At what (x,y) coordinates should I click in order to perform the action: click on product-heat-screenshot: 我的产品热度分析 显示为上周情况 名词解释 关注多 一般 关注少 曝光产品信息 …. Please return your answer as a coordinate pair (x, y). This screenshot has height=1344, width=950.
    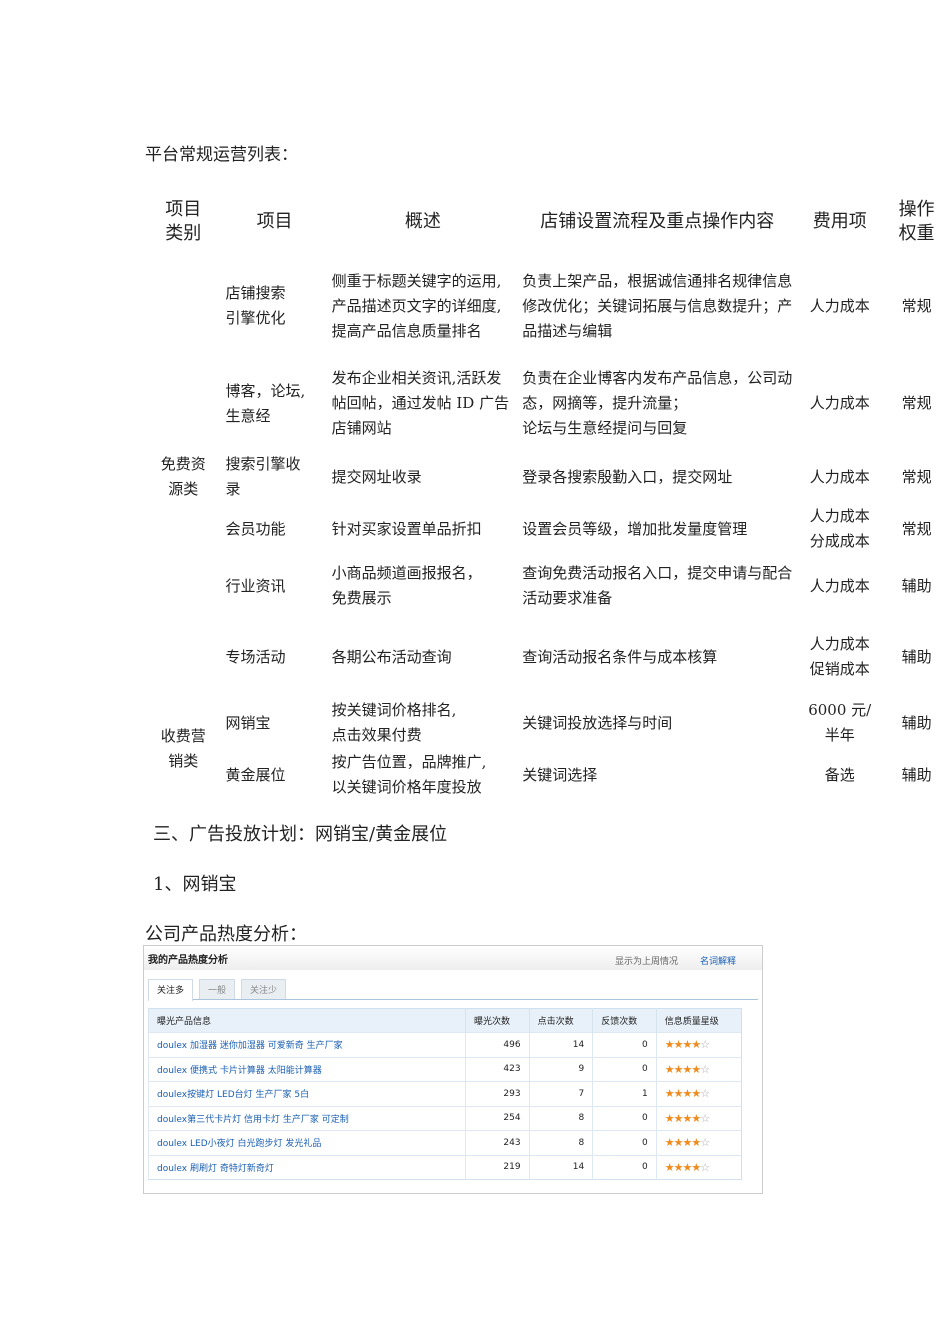
    Looking at the image, I should click on (453, 1069).